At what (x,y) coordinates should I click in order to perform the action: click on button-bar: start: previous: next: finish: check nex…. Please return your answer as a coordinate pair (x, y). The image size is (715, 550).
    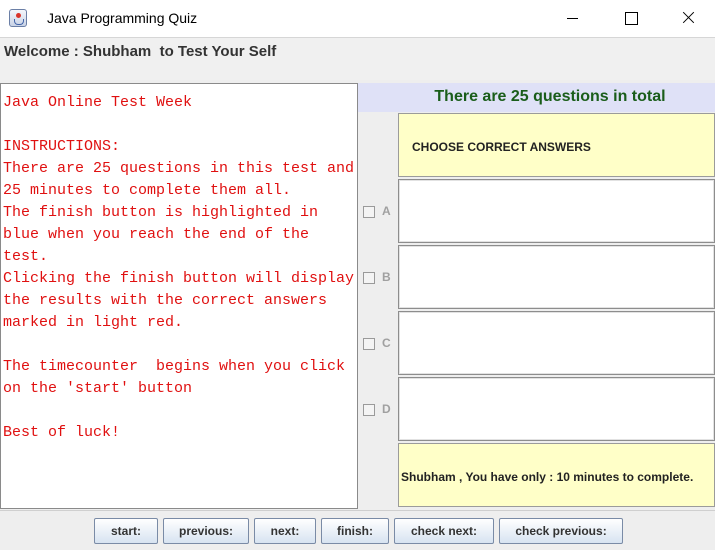
    Looking at the image, I should click on (357, 530).